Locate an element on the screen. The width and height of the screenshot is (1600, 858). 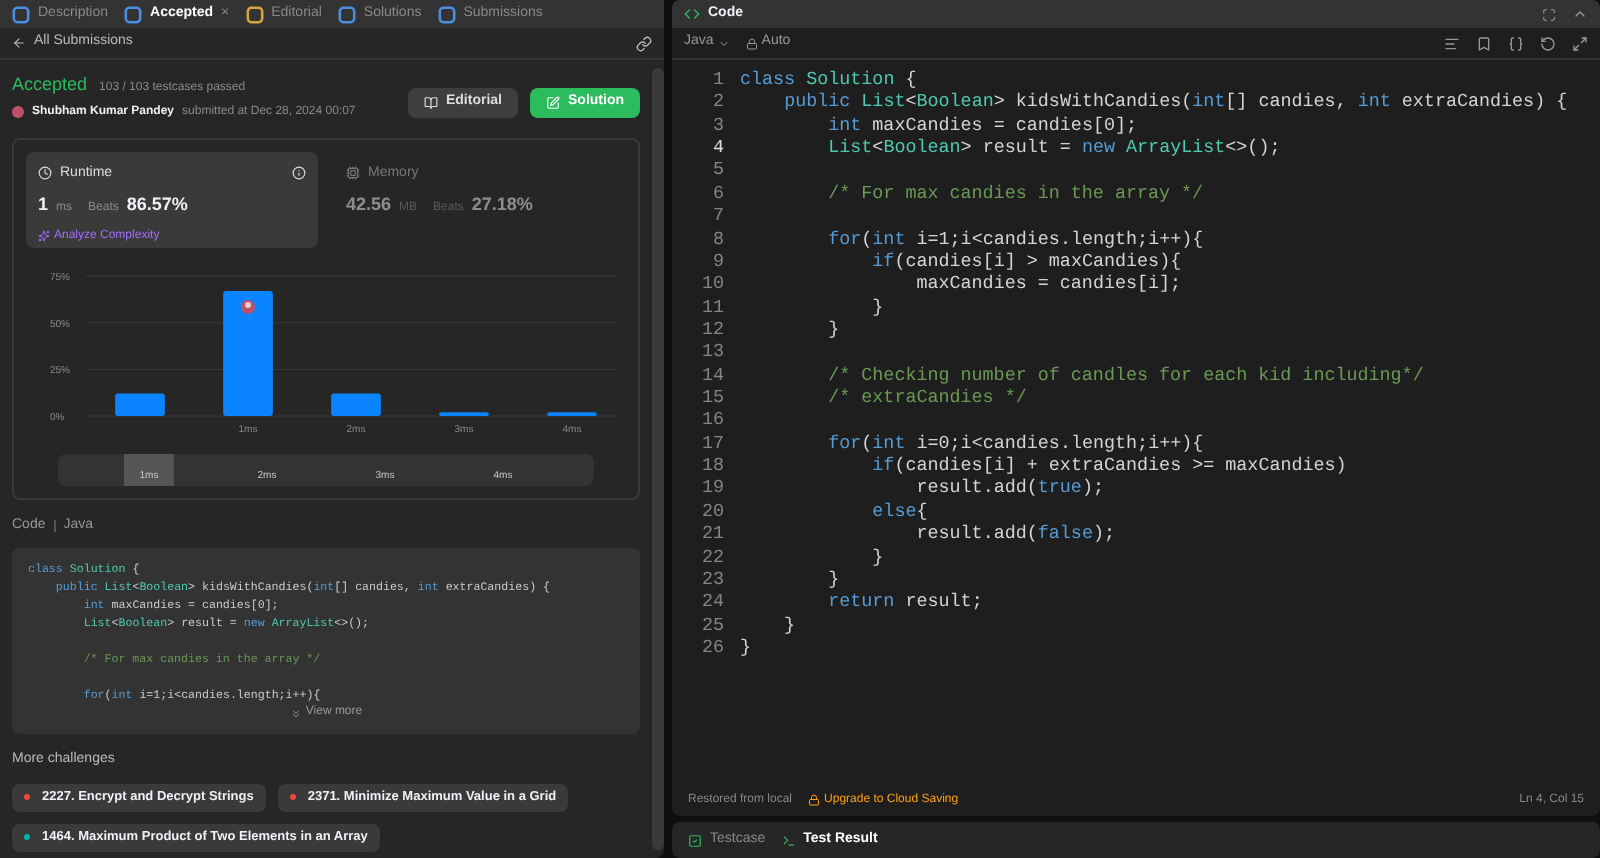
code-line: /* extraCandies */ is located at coordinates (927, 397).